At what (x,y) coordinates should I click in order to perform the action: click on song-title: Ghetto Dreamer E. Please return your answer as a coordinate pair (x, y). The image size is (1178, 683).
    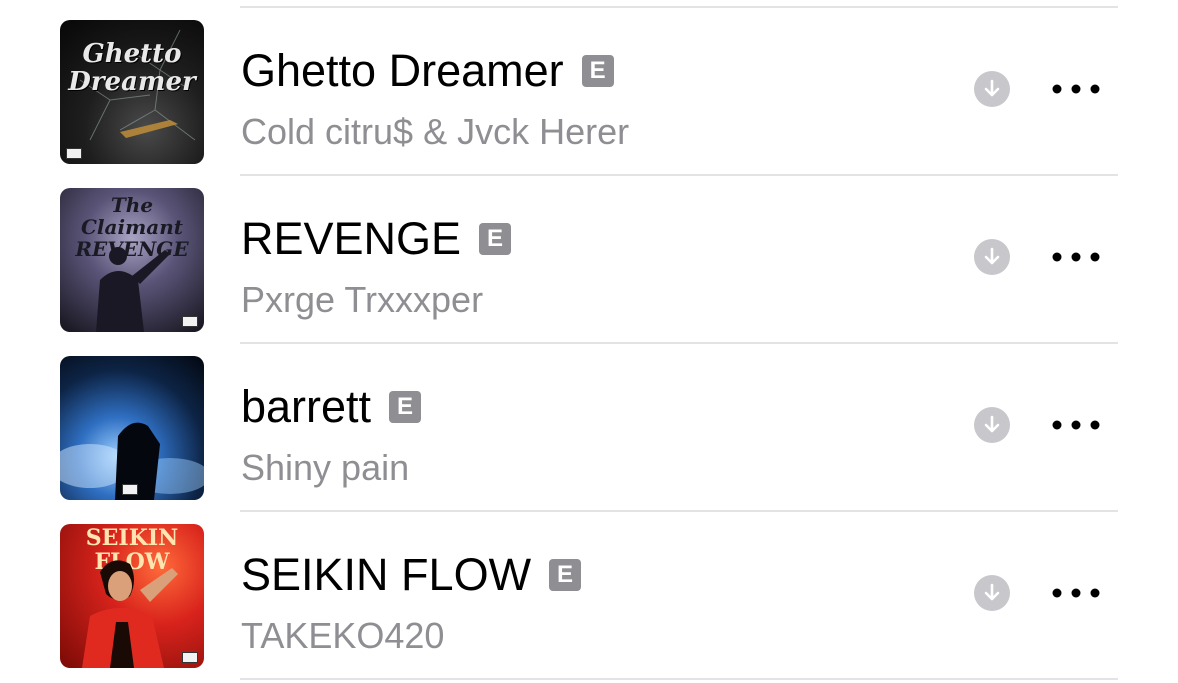
    Looking at the image, I should click on (427, 70).